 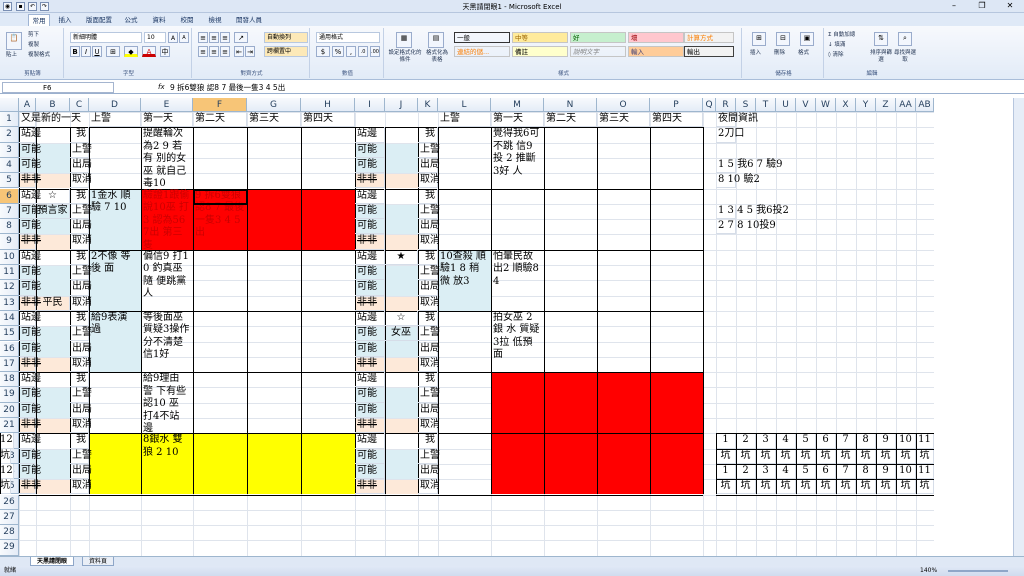 What do you see at coordinates (348, 37) in the screenshot?
I see `number-format-select: 通用格式` at bounding box center [348, 37].